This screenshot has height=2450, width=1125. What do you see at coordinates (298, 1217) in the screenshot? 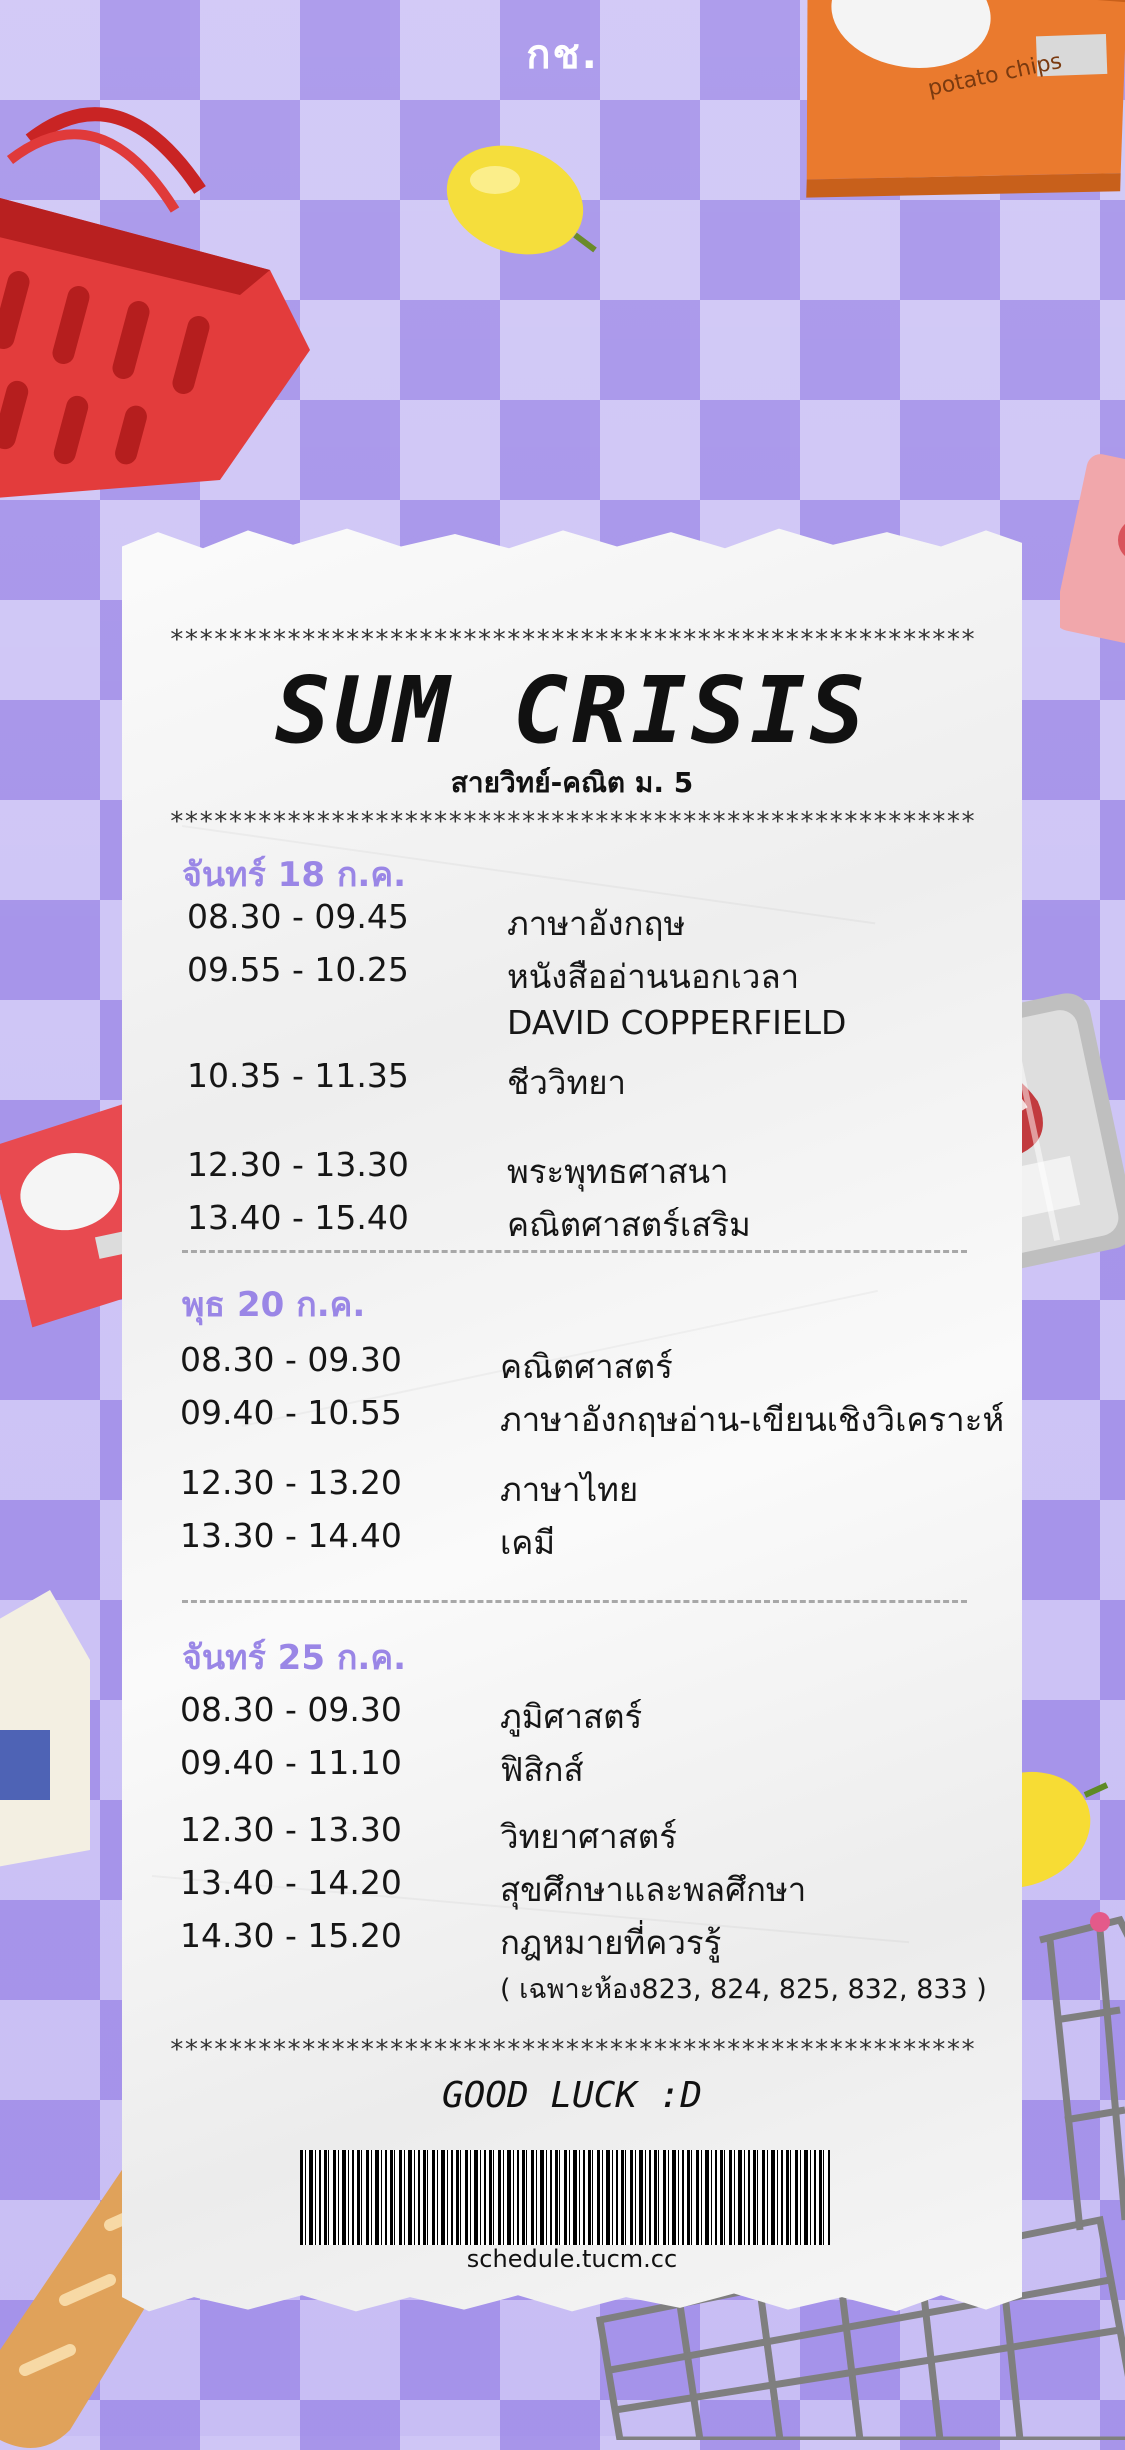
I see `time-range: 13.40 - 15.40` at bounding box center [298, 1217].